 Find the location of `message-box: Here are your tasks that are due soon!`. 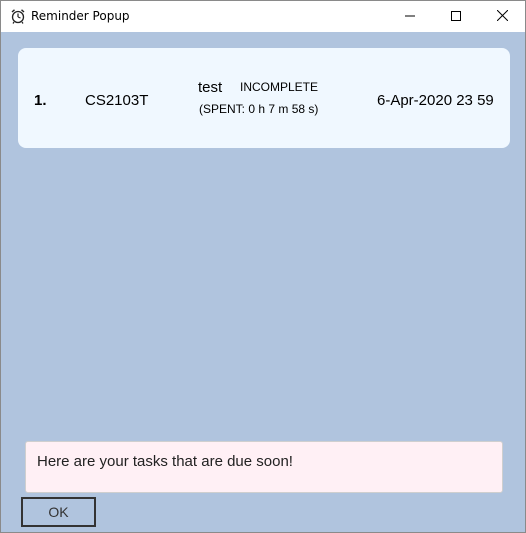

message-box: Here are your tasks that are due soon! is located at coordinates (264, 467).